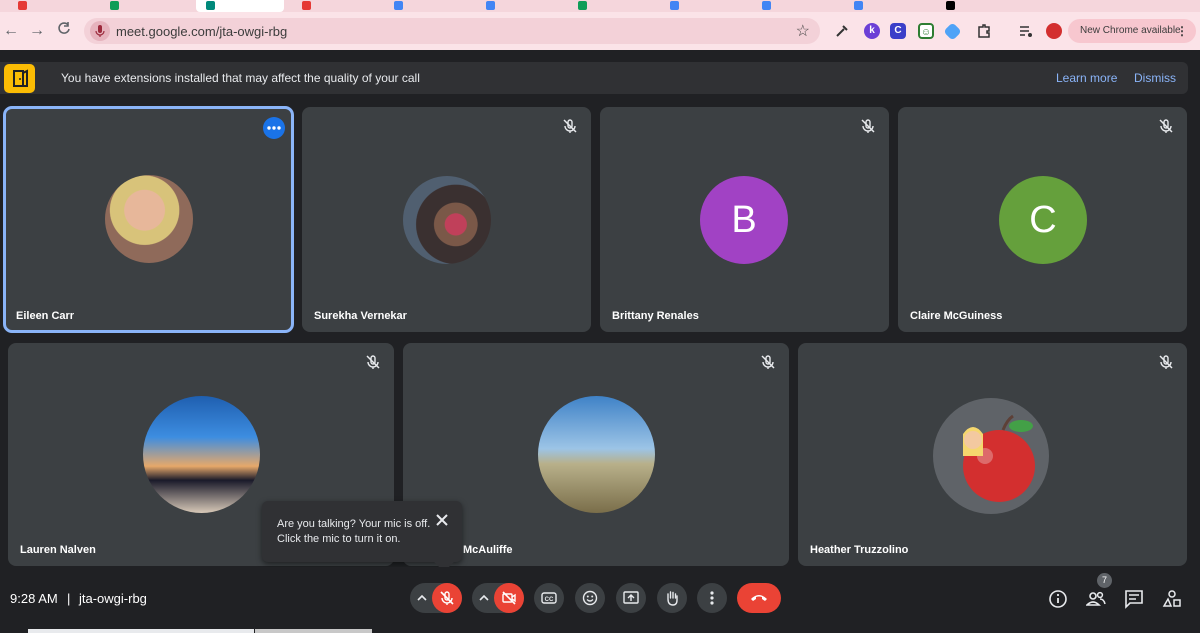 The image size is (1200, 633). Describe the element at coordinates (1086, 78) in the screenshot. I see `learn-more-link: Learn more` at that location.